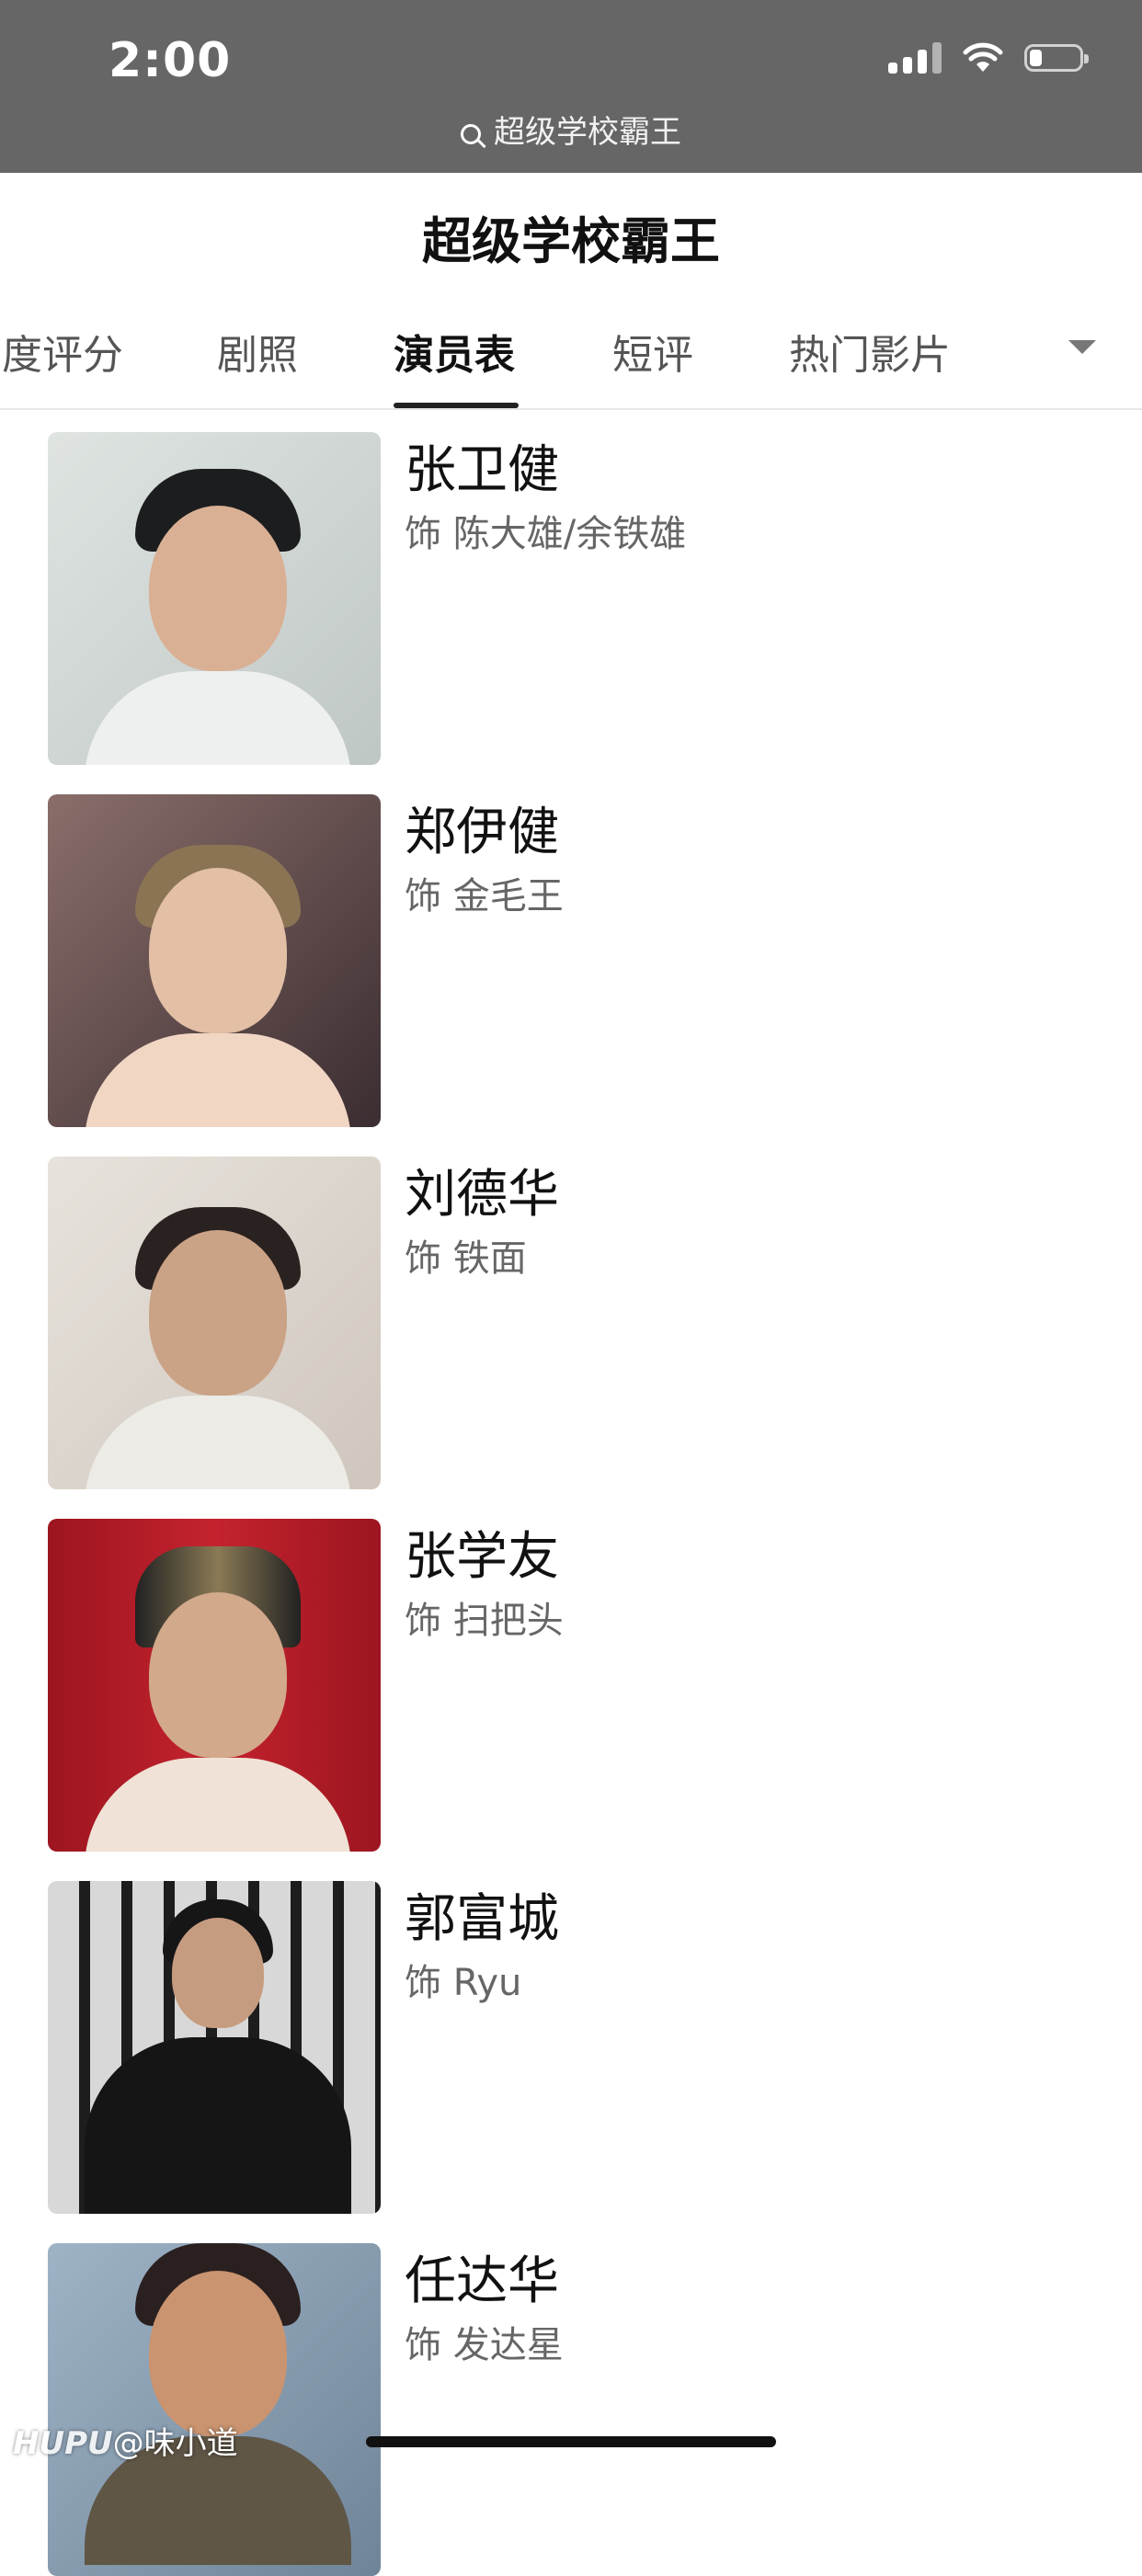  Describe the element at coordinates (482, 2281) in the screenshot. I see `actor-name: 任达华` at that location.